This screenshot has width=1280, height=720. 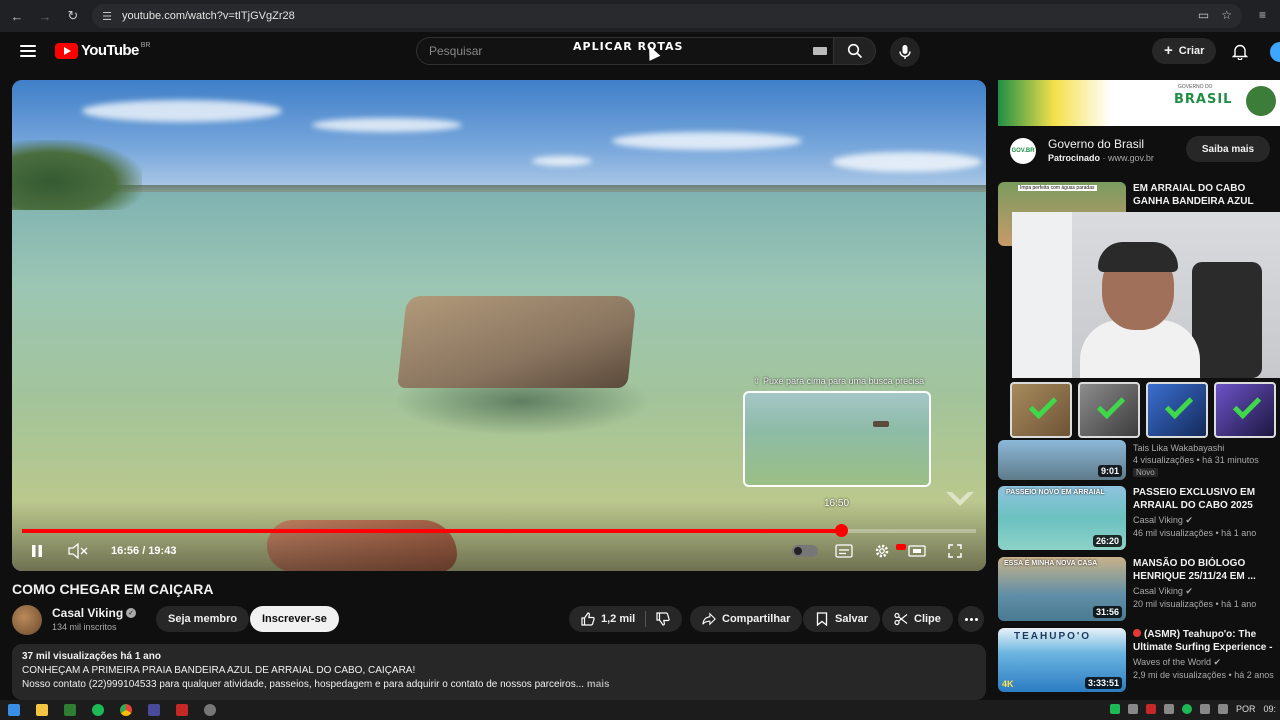 What do you see at coordinates (842, 619) in the screenshot?
I see `save-button: Salvar` at bounding box center [842, 619].